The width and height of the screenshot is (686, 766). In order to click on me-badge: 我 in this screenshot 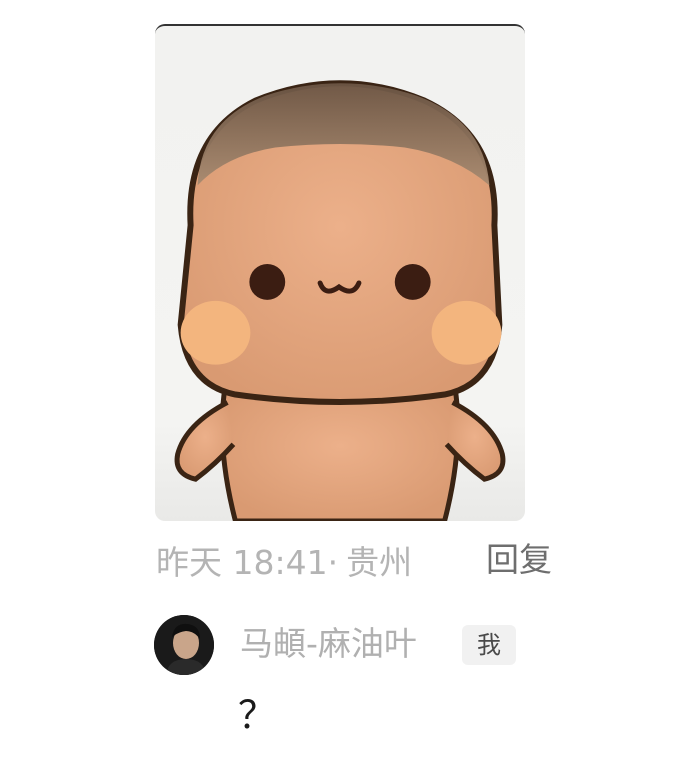, I will do `click(489, 645)`.